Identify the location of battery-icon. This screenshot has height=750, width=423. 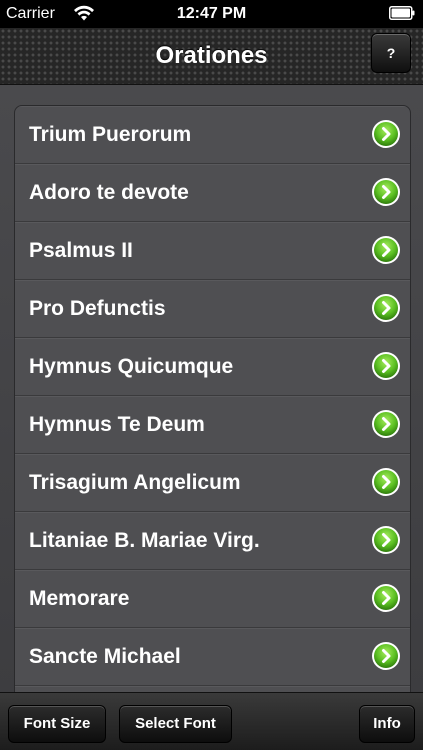
(402, 13).